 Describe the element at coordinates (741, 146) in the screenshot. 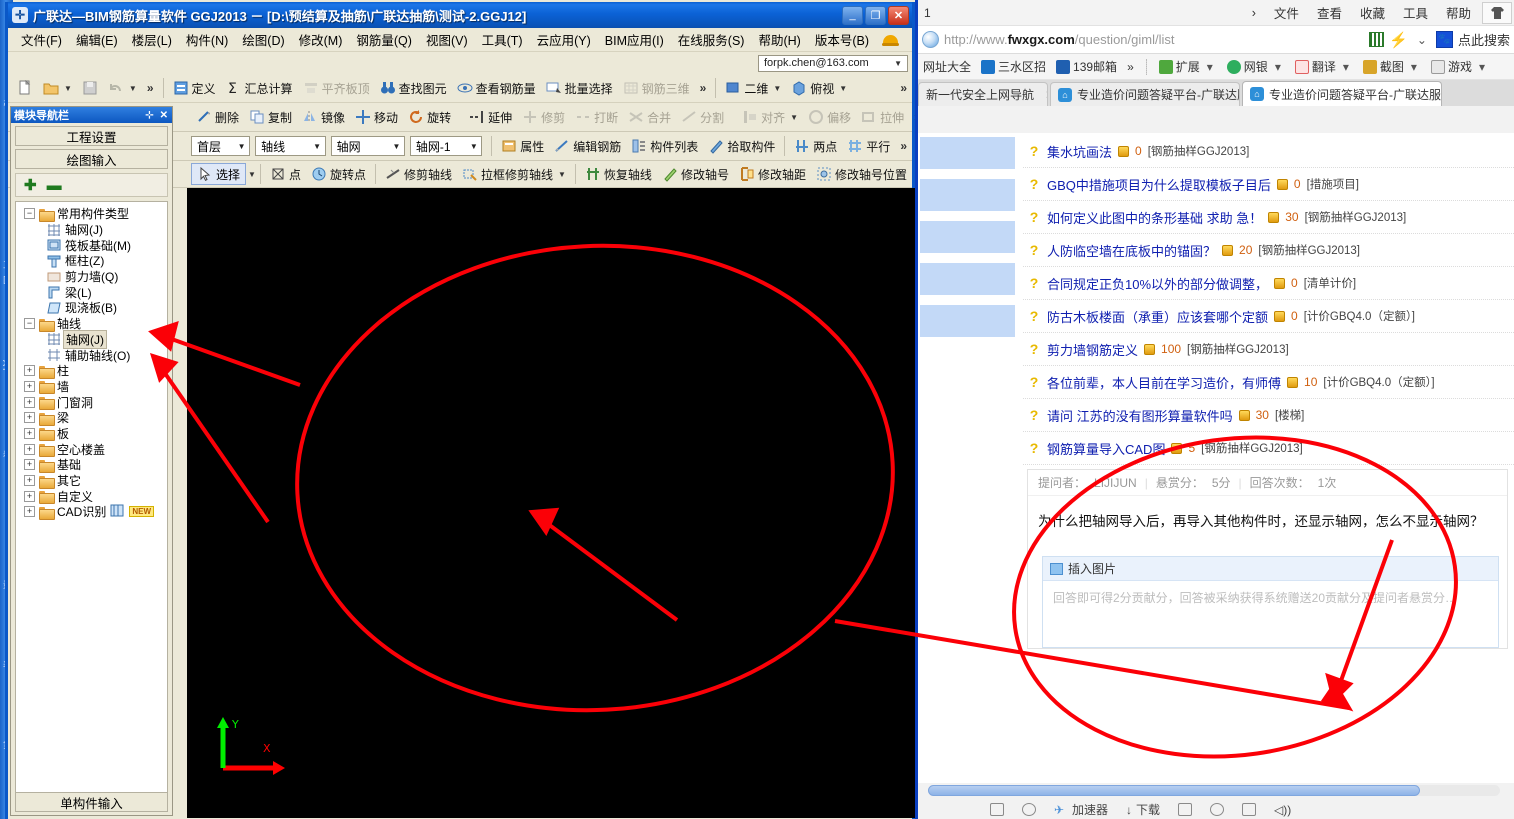

I see `pick-component-button: 拾取构件` at that location.